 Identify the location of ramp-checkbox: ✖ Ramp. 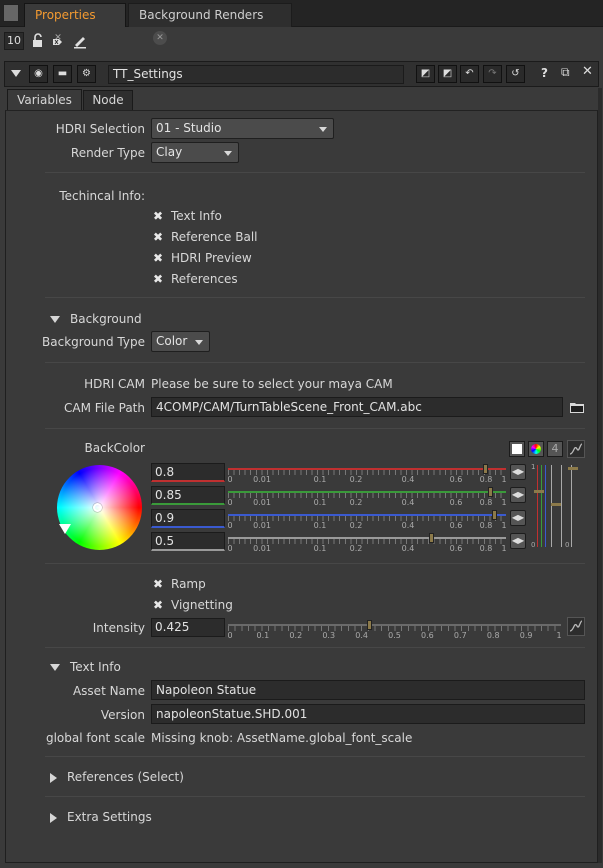
(179, 584).